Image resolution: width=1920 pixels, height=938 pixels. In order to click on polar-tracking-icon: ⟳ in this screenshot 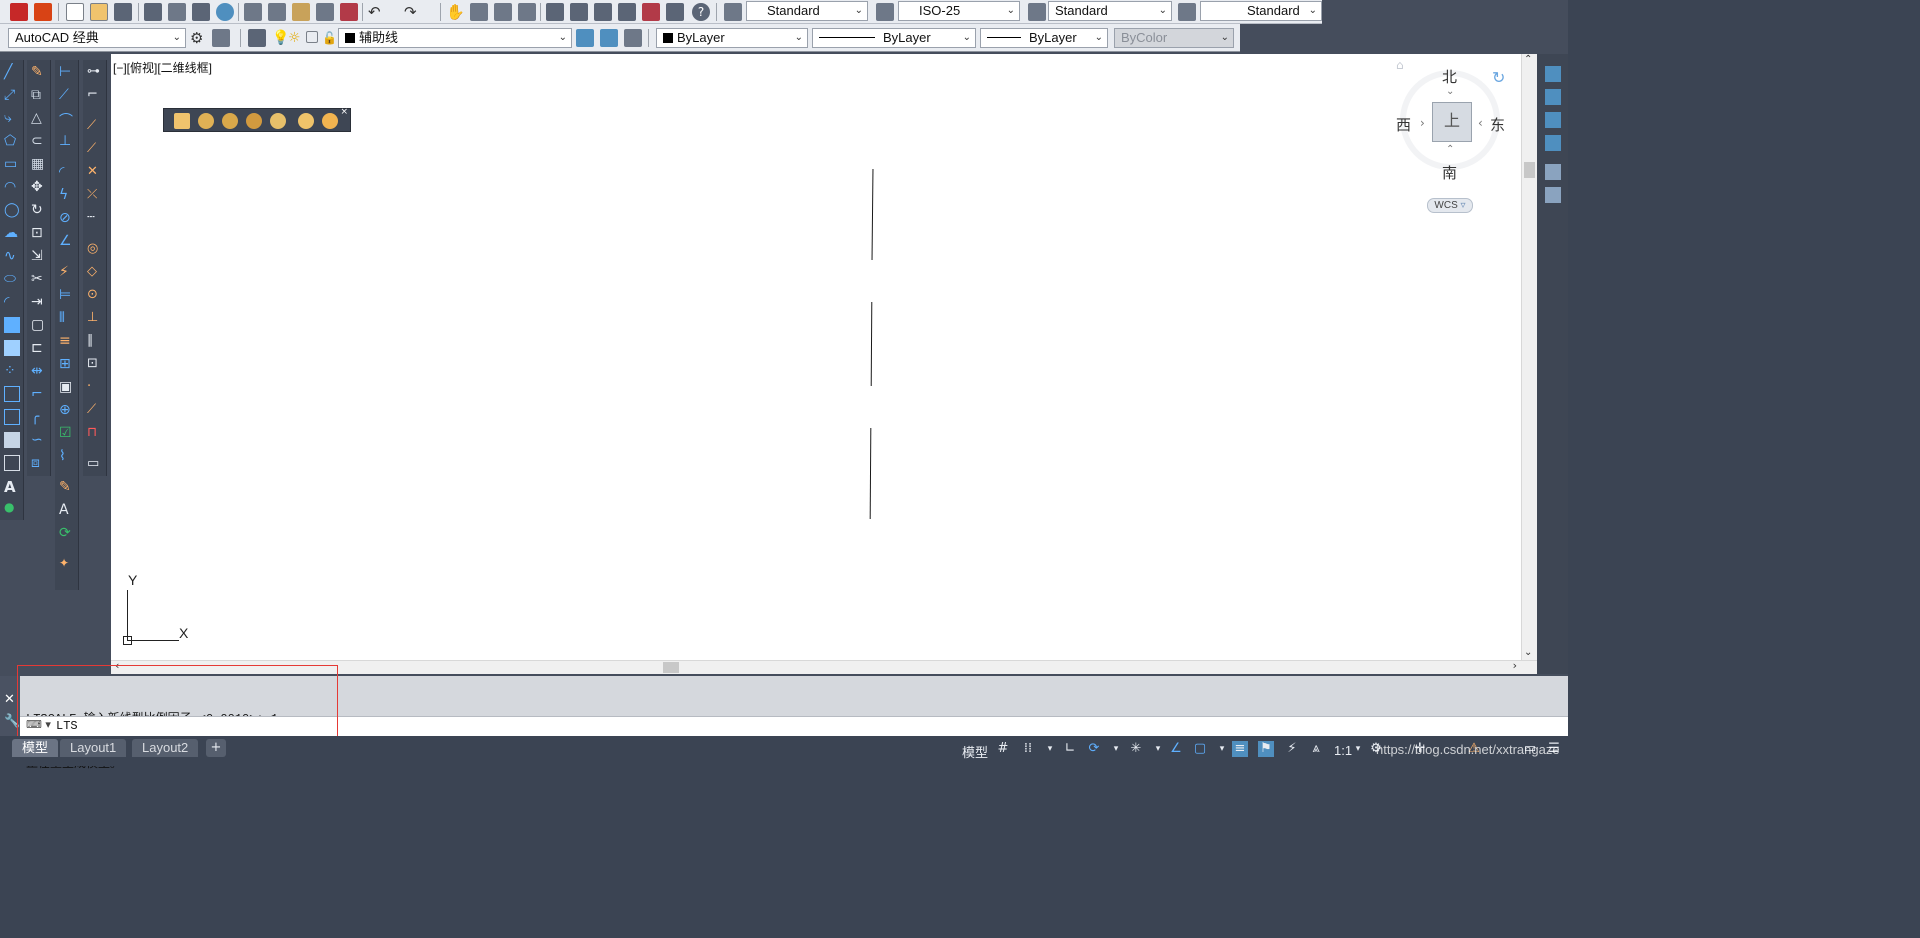, I will do `click(1094, 749)`.